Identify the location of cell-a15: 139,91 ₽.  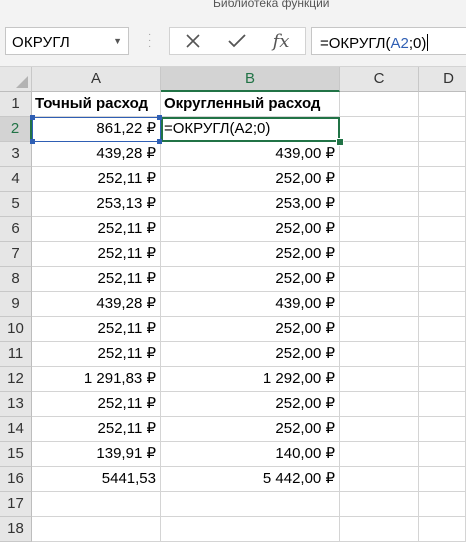
(96, 454).